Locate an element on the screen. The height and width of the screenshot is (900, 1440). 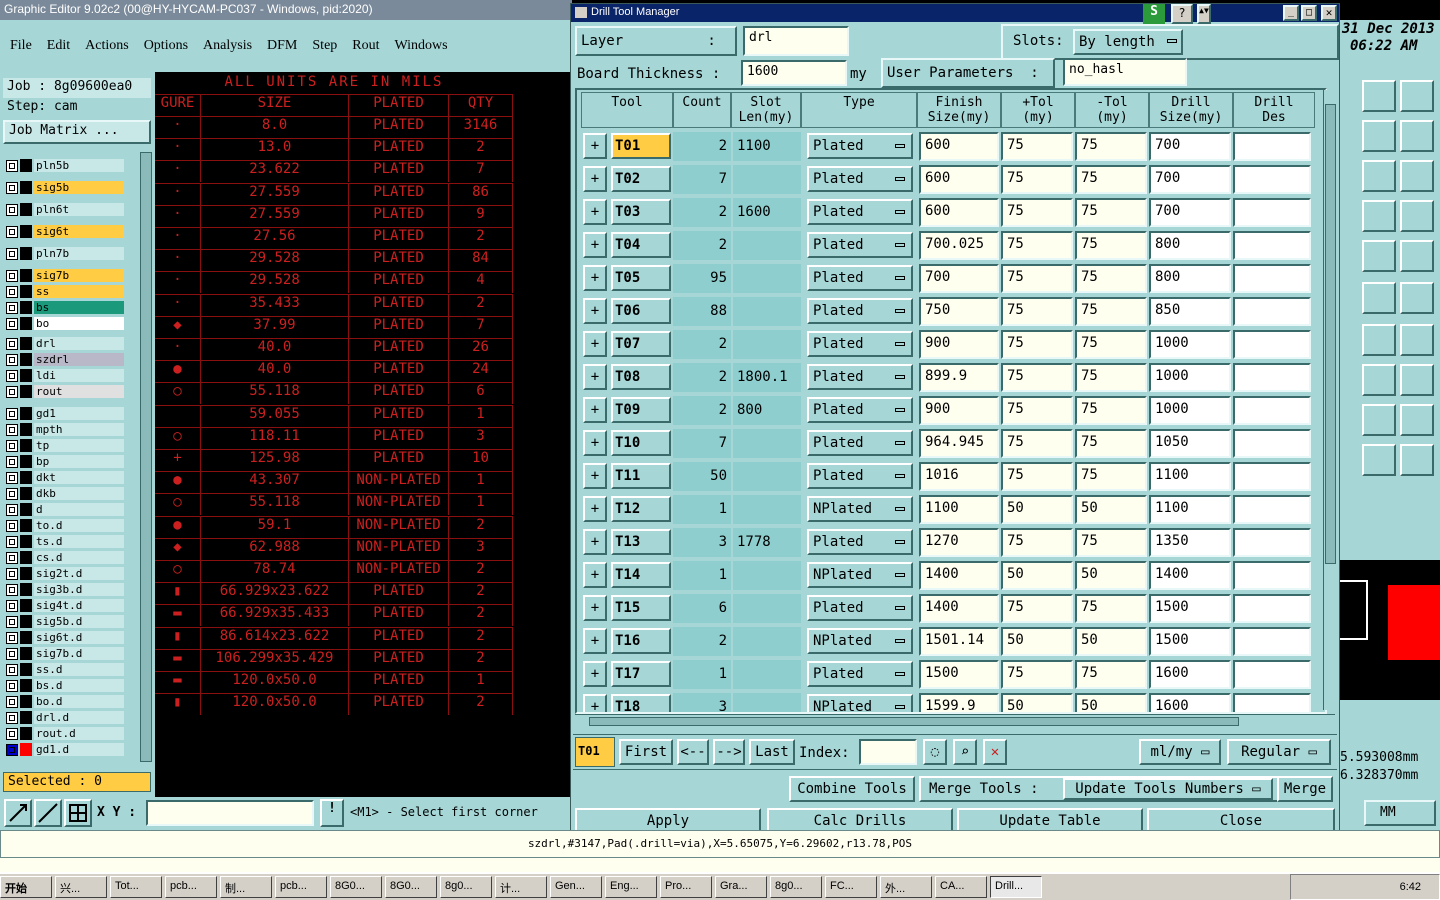
menu-file: File is located at coordinates (21, 46).